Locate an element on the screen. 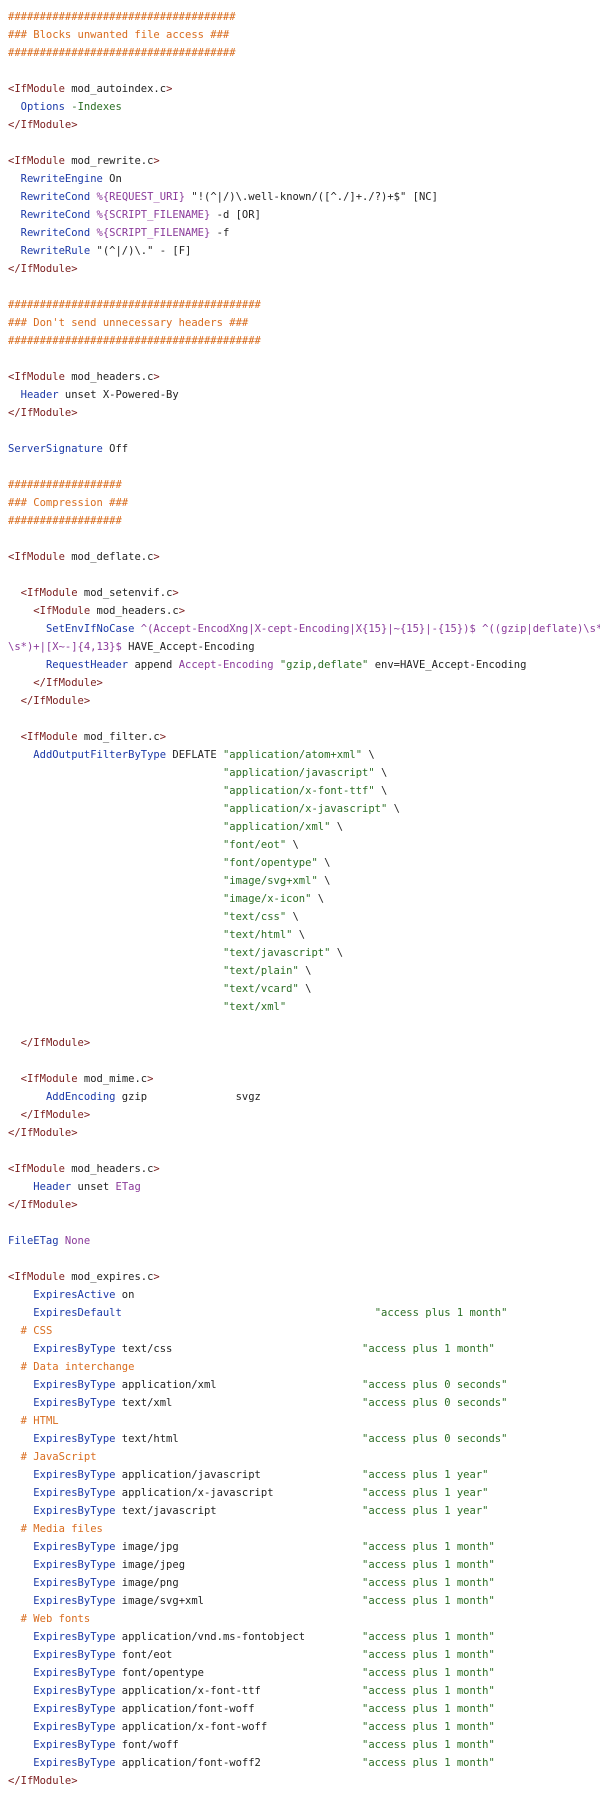 The height and width of the screenshot is (1798, 600). code-text: mod_autoindex.c is located at coordinates (115, 89).